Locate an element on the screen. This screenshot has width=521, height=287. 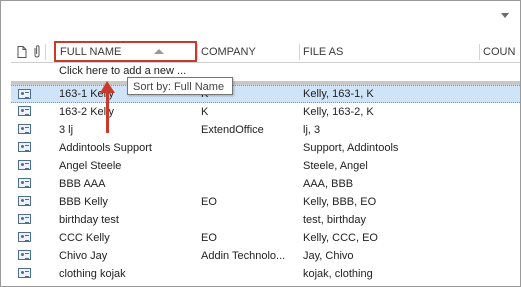
full-name-cell: CCC Kelly is located at coordinates (84, 238).